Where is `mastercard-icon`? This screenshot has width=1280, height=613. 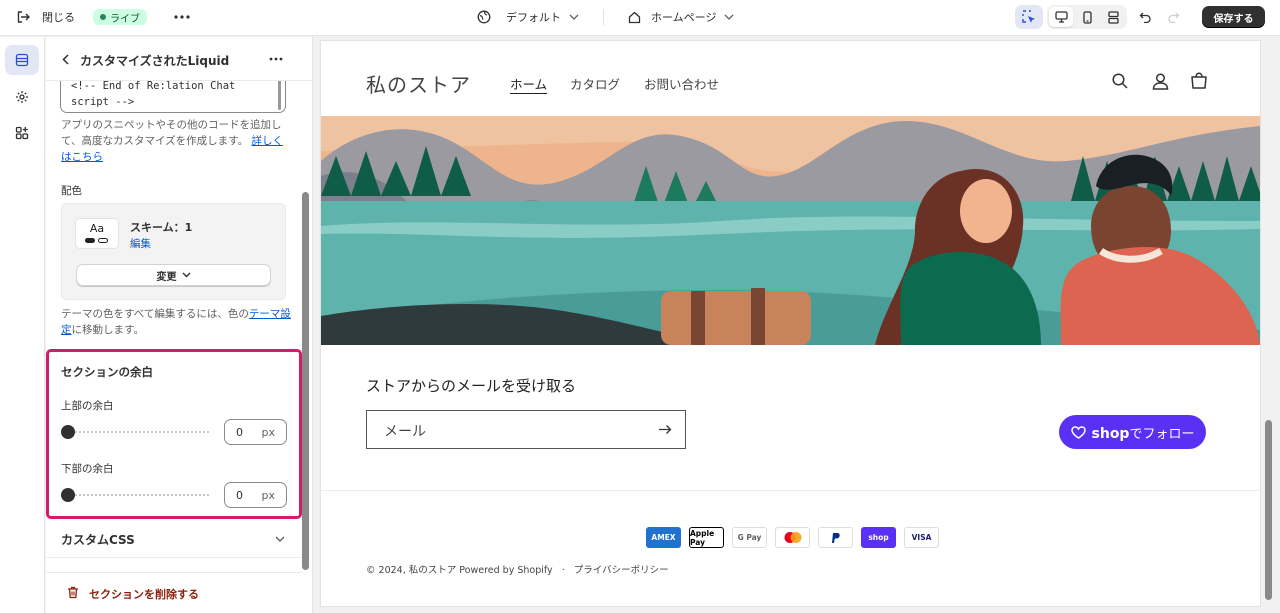 mastercard-icon is located at coordinates (792, 537).